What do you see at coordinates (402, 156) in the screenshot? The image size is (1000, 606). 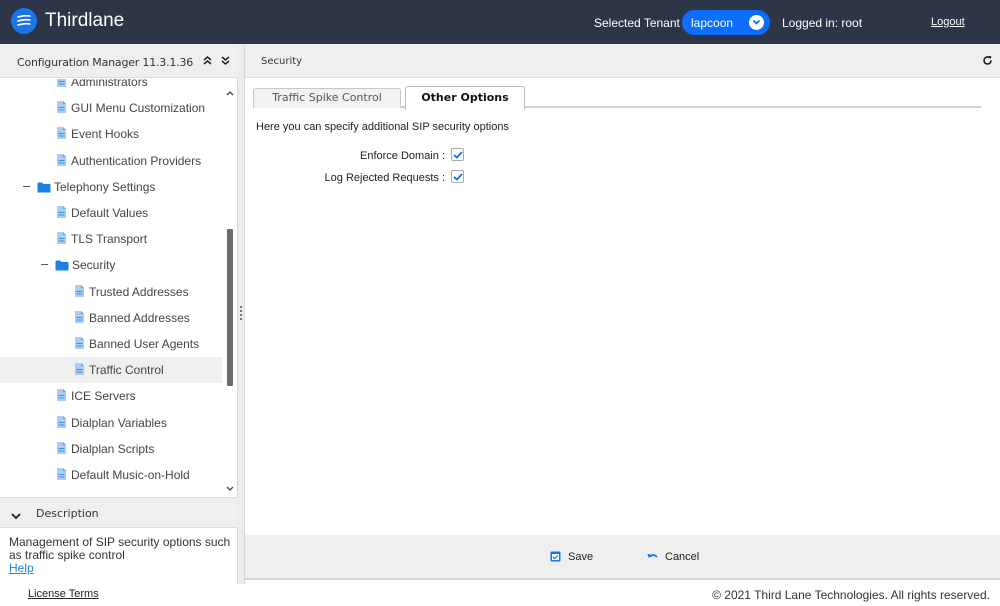 I see `enforce-domain-label: Enforce Domain :` at bounding box center [402, 156].